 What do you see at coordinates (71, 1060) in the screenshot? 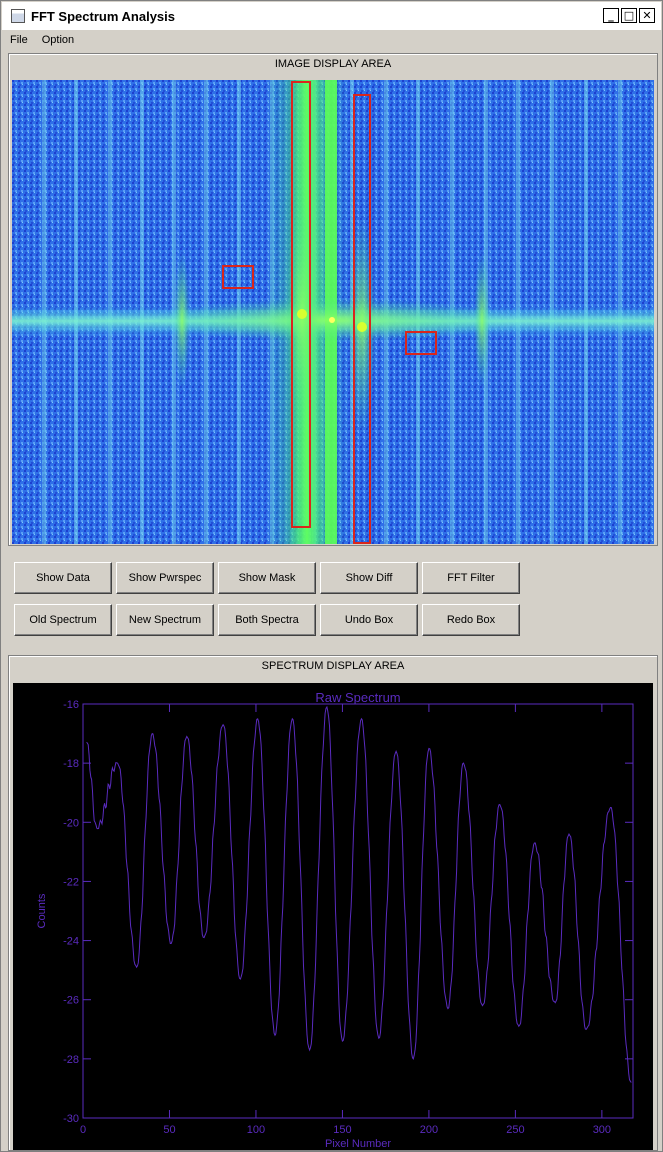
I see `y-tick-label: -28` at bounding box center [71, 1060].